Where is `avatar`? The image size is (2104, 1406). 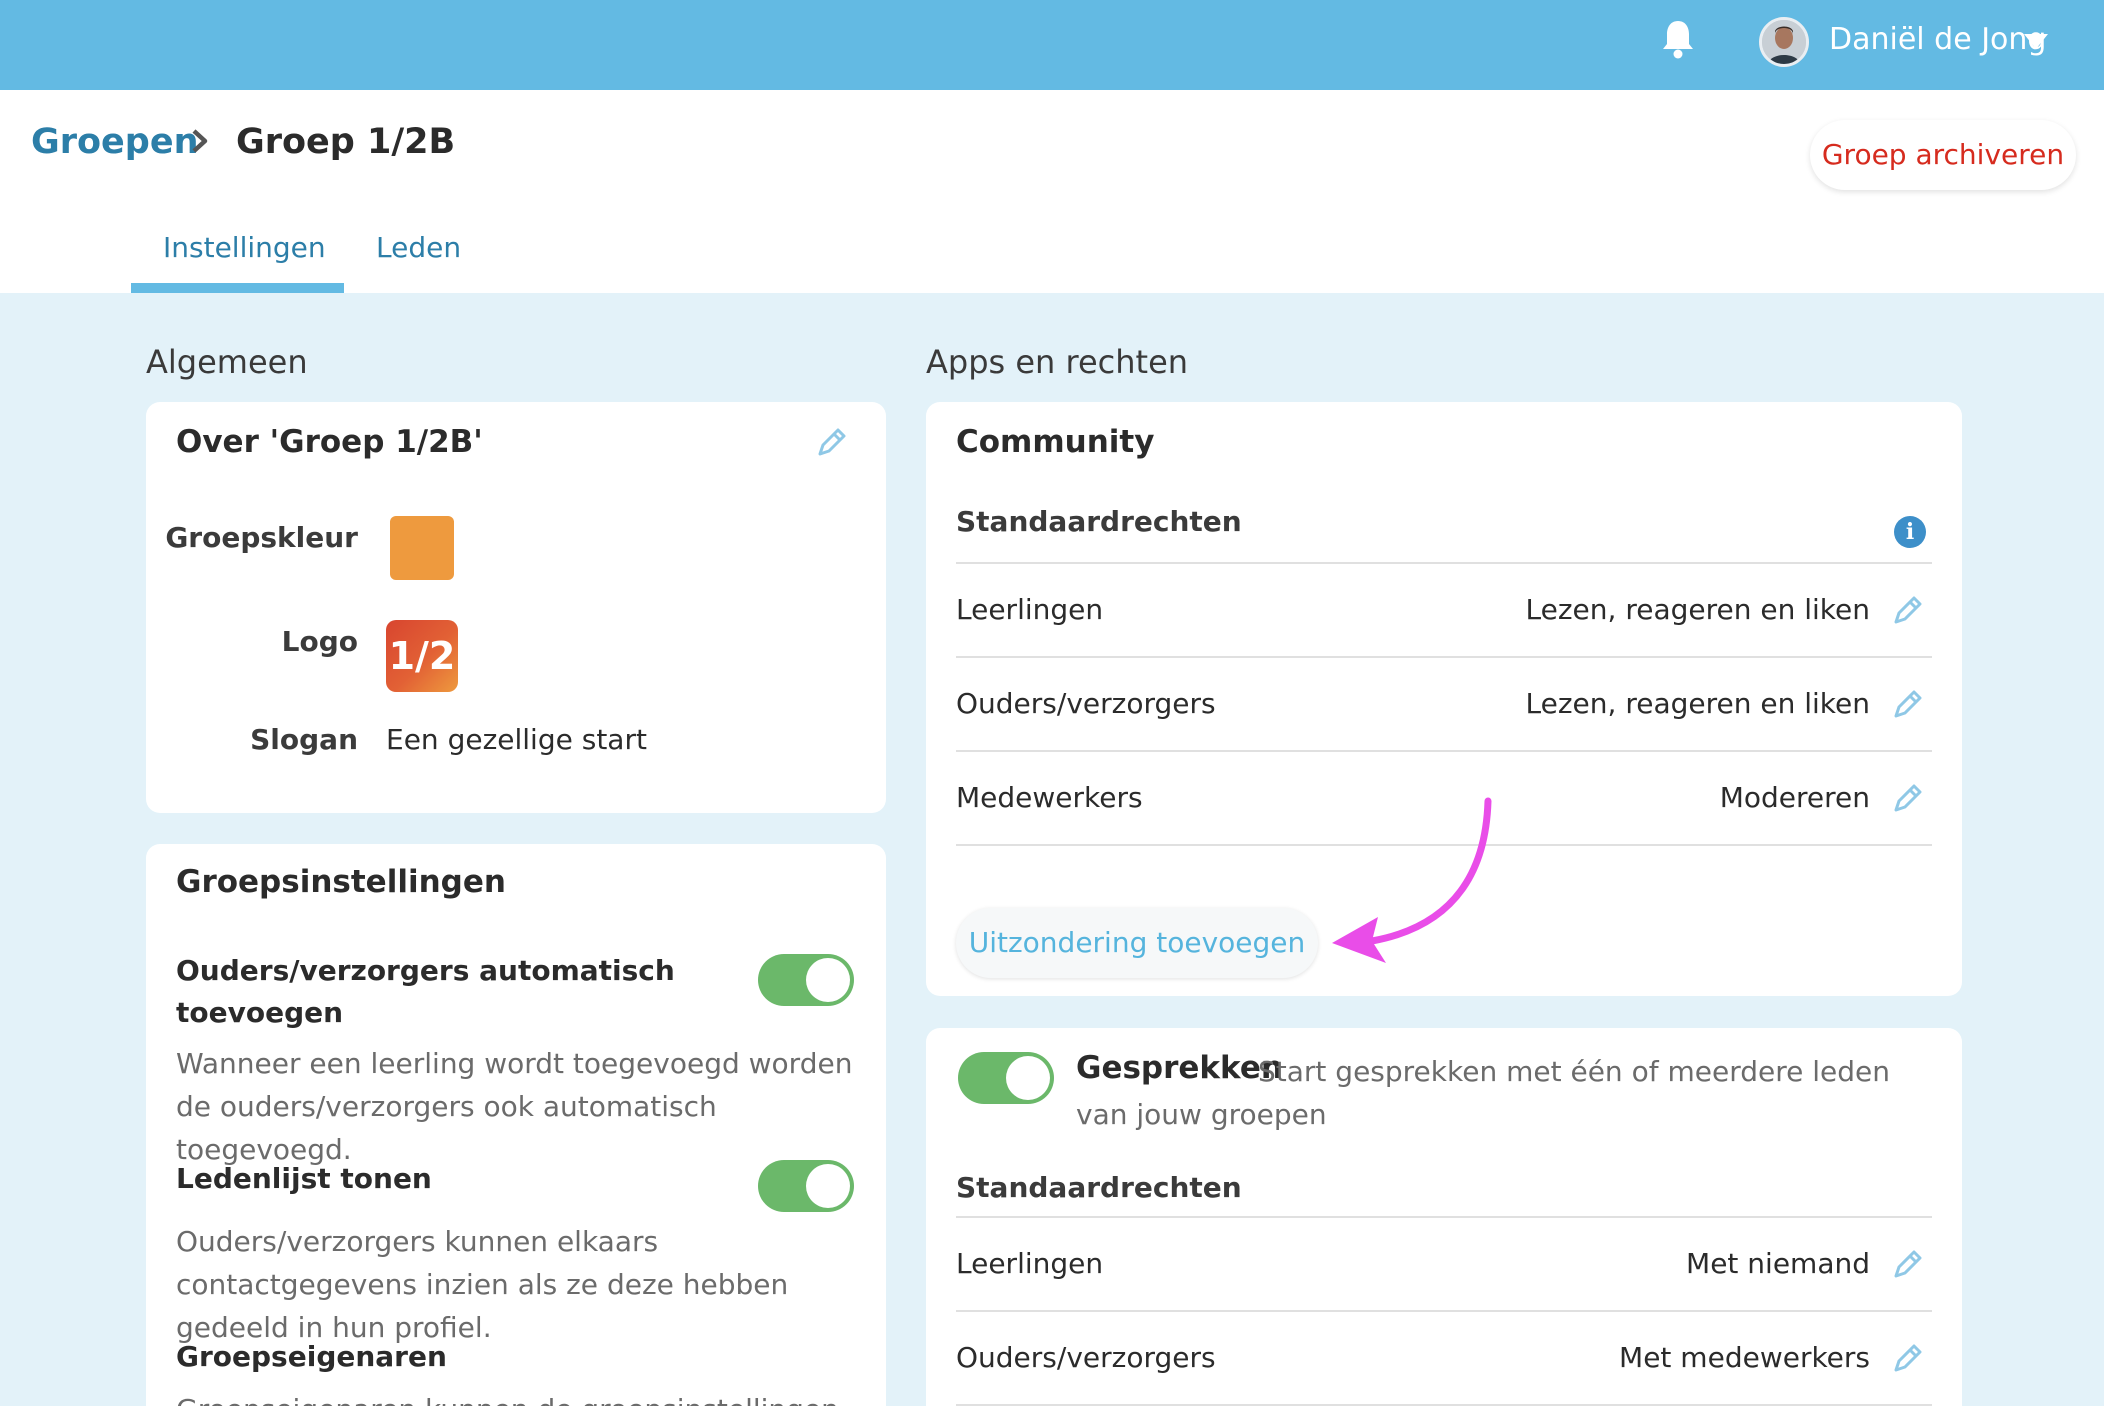
avatar is located at coordinates (1784, 42).